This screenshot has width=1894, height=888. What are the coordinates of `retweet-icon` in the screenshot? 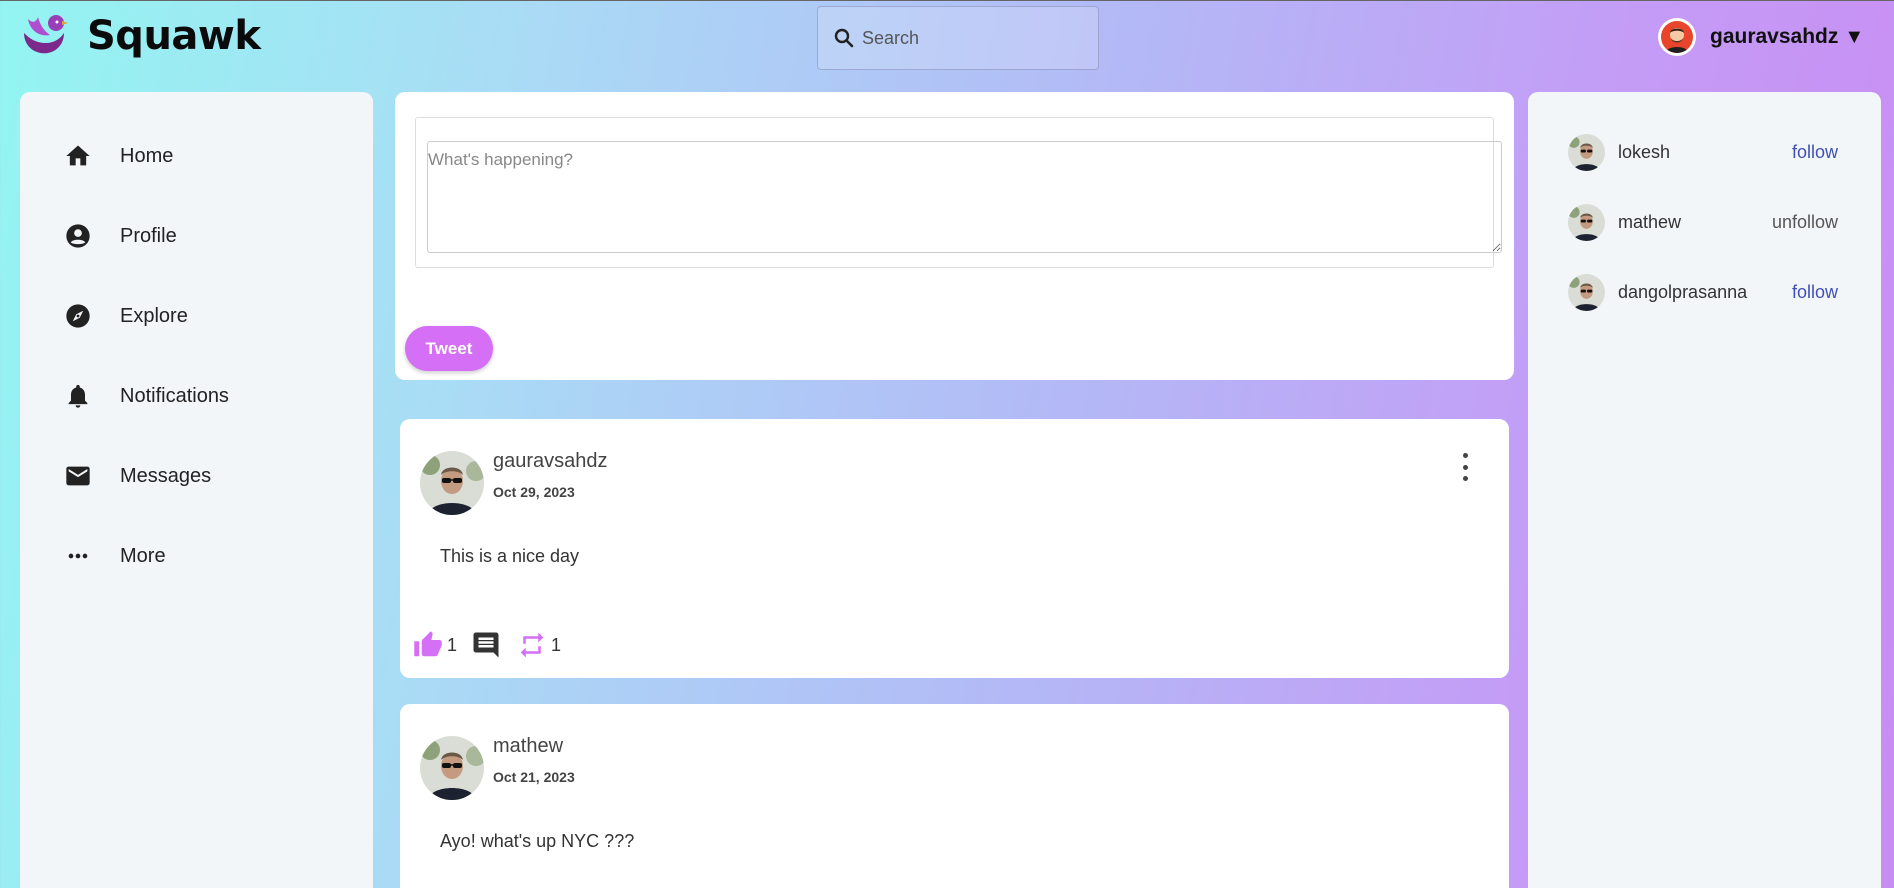 It's located at (532, 645).